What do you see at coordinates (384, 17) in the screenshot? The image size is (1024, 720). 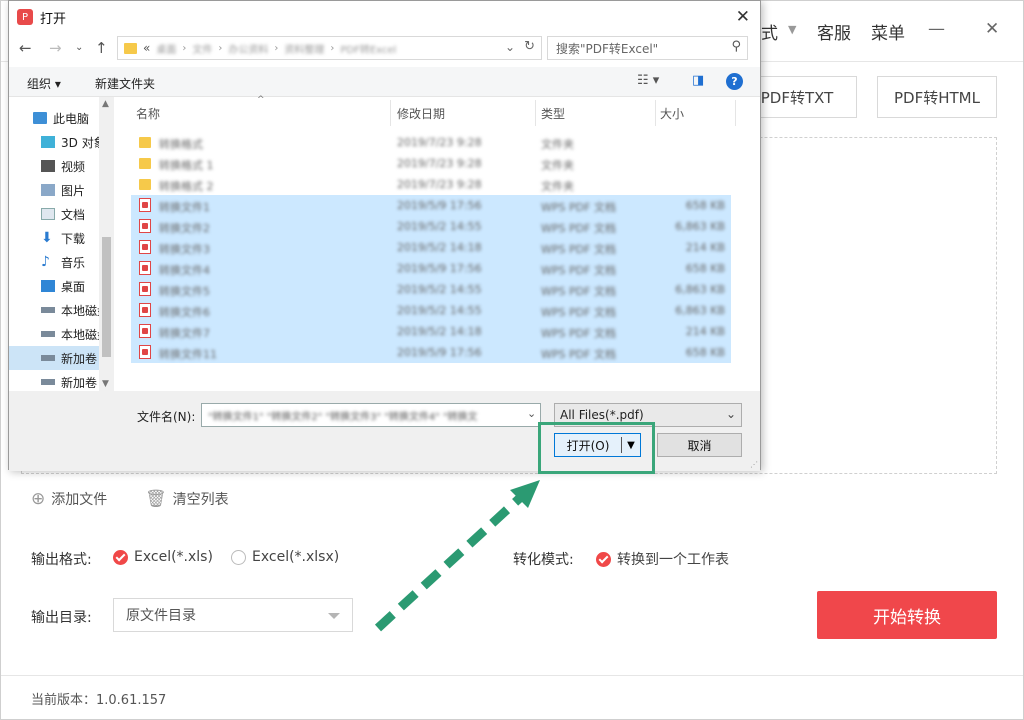 I see `dialog-titlebar: P 打开 ✕` at bounding box center [384, 17].